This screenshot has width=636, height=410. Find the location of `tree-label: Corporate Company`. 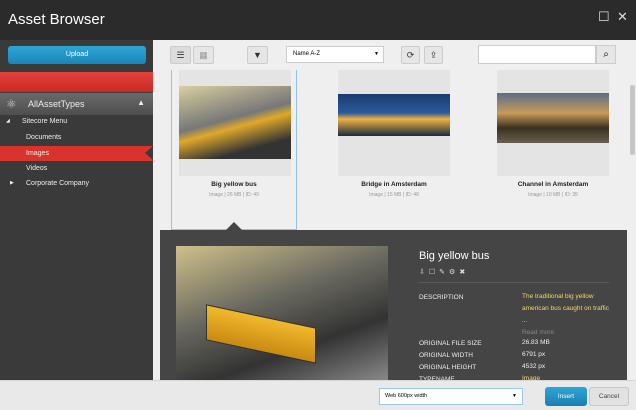

tree-label: Corporate Company is located at coordinates (58, 183).